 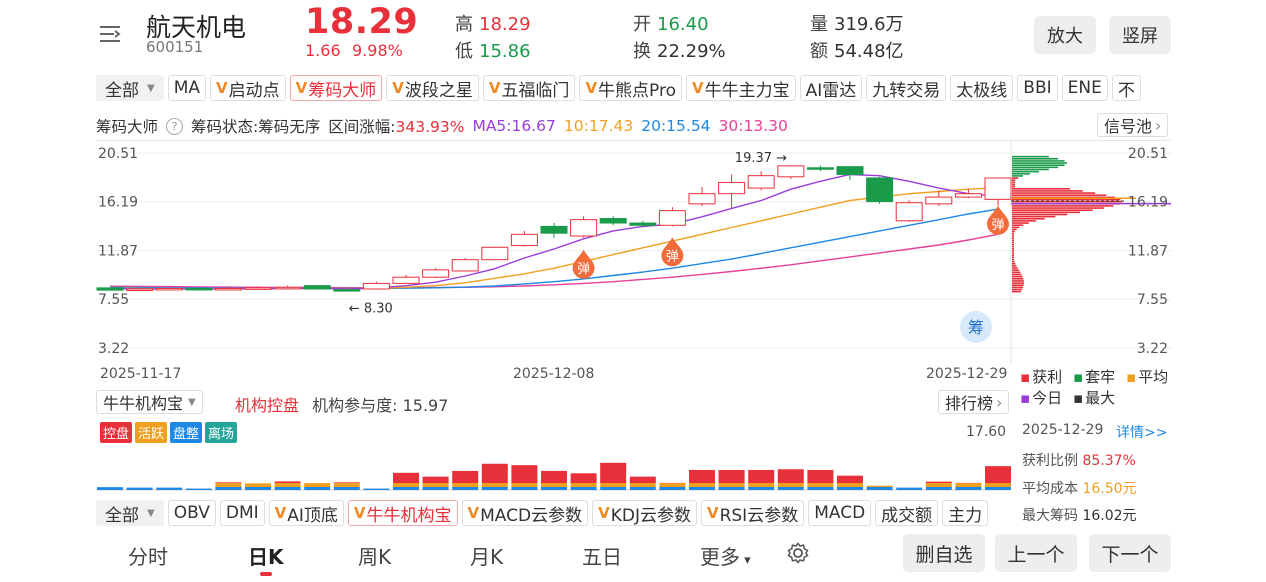 What do you see at coordinates (1126, 88) in the screenshot?
I see `indicator-tab-13: 不` at bounding box center [1126, 88].